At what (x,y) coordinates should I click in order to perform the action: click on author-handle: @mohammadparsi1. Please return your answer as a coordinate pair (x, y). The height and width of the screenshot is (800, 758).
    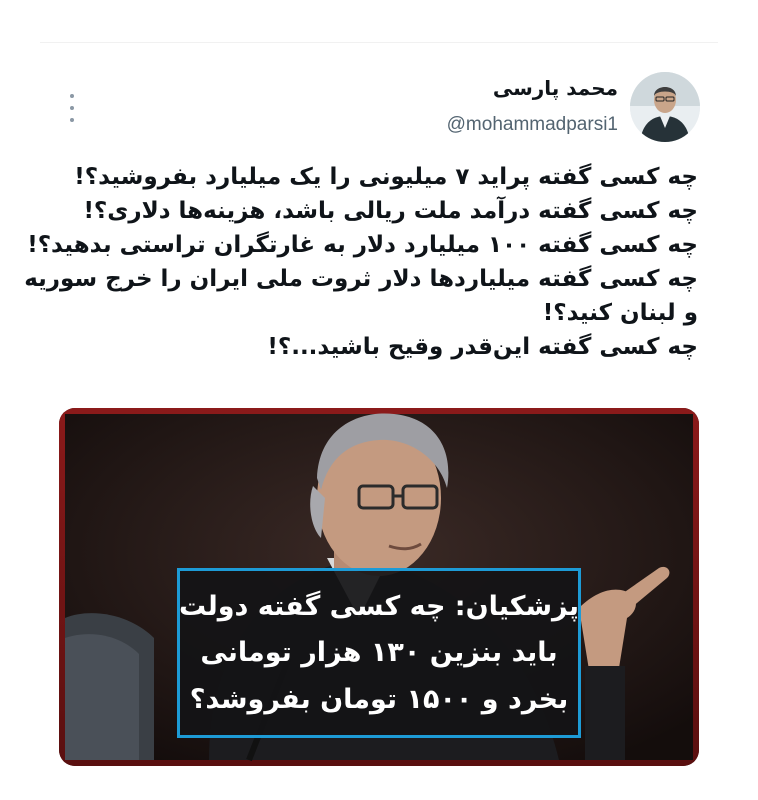
    Looking at the image, I should click on (532, 125).